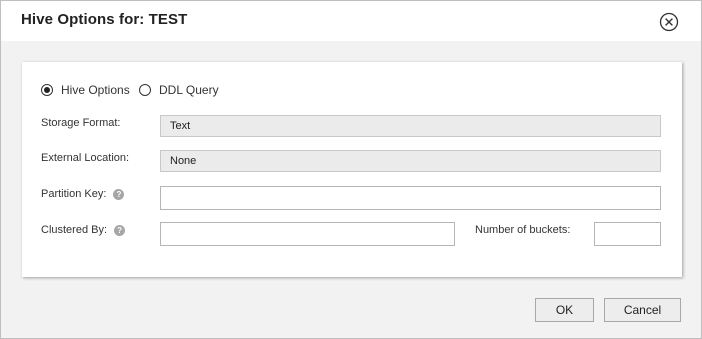  I want to click on radio-label-hive-options: Hive Options, so click(95, 90).